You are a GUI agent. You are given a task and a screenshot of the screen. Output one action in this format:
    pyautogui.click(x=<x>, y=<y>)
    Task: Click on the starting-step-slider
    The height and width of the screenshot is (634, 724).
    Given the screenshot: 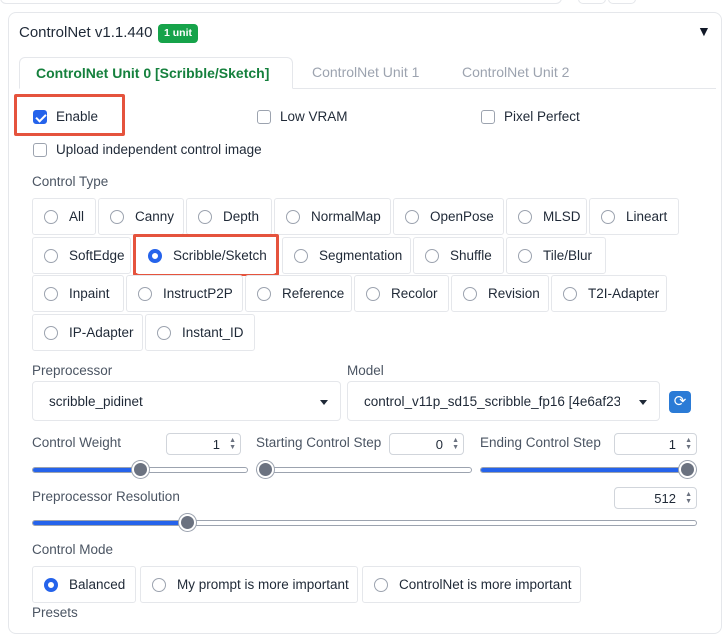 What is the action you would take?
    pyautogui.click(x=364, y=470)
    